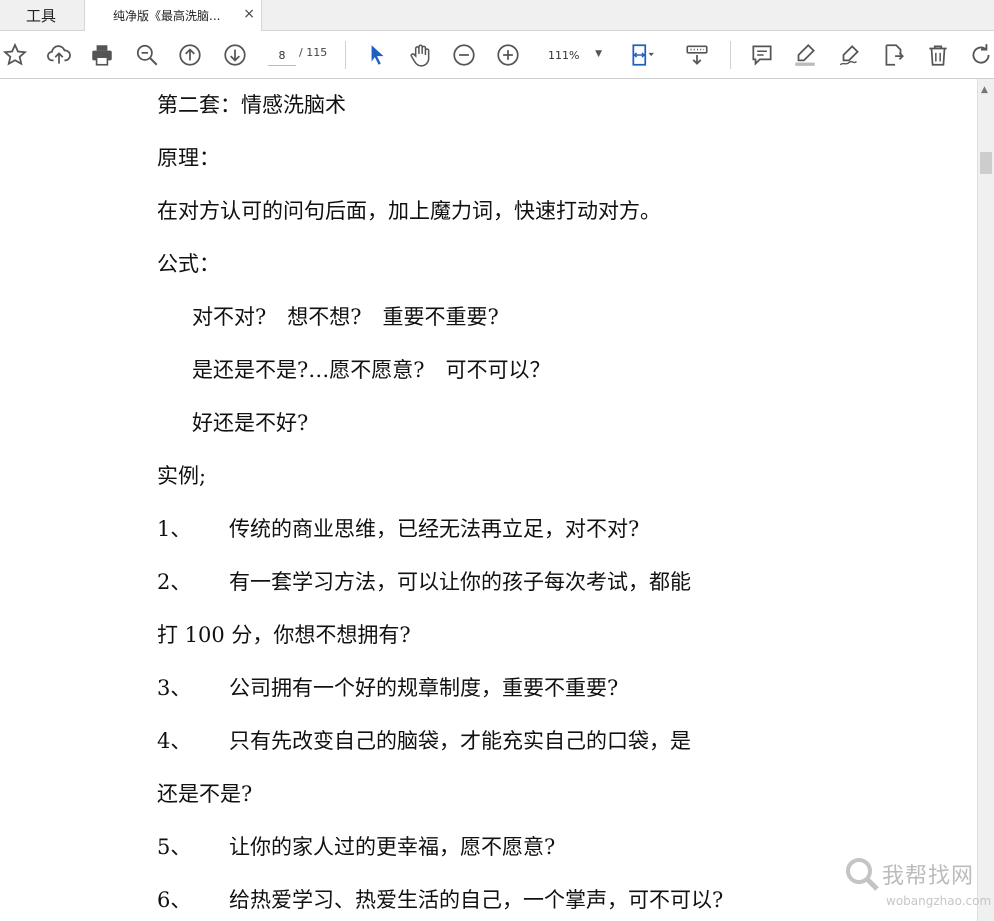  I want to click on trash-icon, so click(938, 55).